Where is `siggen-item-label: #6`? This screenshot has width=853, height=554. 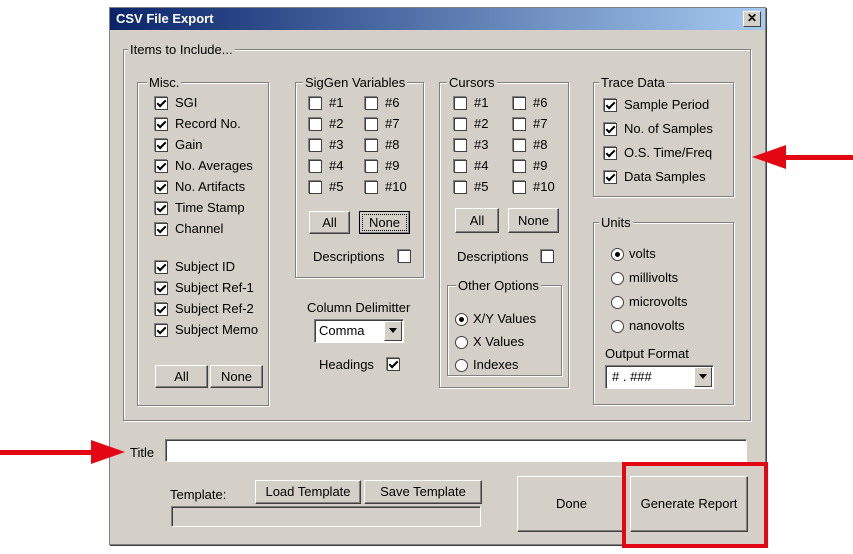 siggen-item-label: #6 is located at coordinates (392, 102).